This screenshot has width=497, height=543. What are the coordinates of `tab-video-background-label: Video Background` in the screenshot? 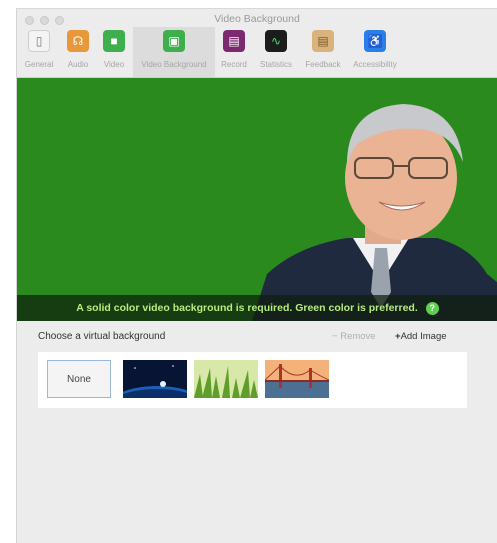 It's located at (174, 64).